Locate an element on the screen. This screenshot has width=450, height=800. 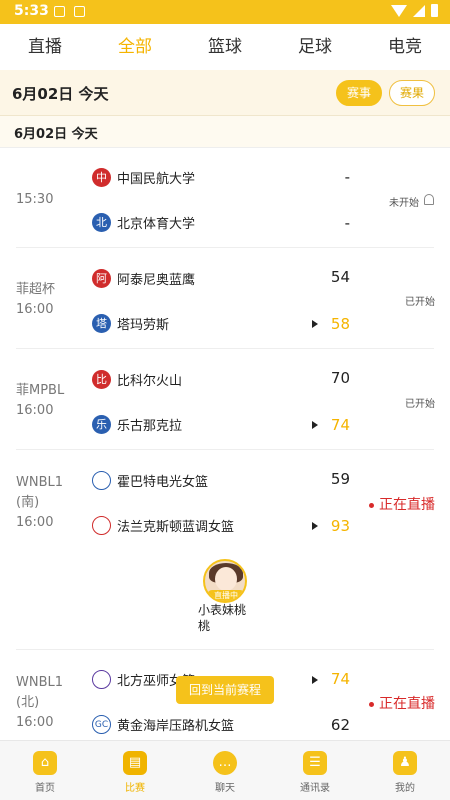
match-league: WNBL1 (南) is located at coordinates (40, 492).